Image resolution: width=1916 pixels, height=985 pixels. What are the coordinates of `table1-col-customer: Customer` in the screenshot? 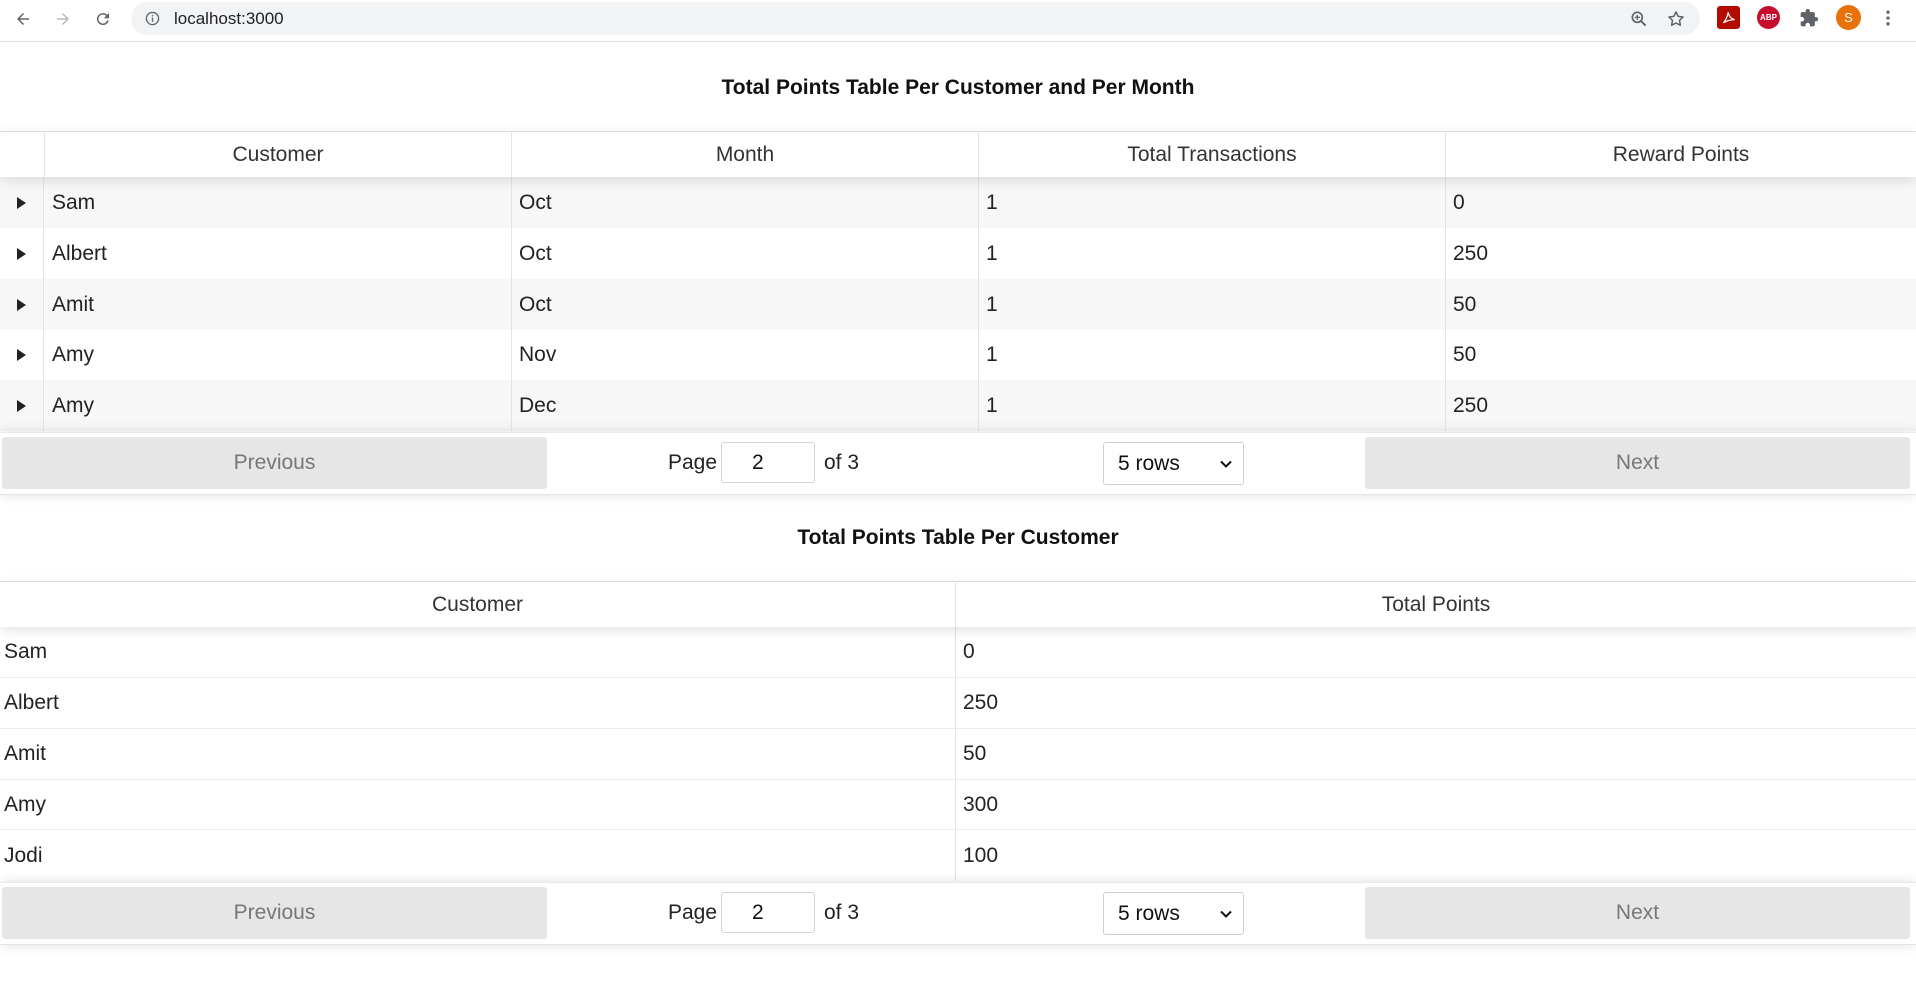 It's located at (278, 154).